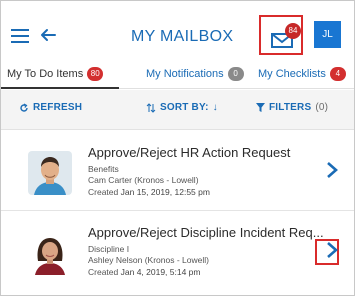  What do you see at coordinates (160, 272) in the screenshot?
I see `created-date: Jan 4, 2019, 5:14 pm` at bounding box center [160, 272].